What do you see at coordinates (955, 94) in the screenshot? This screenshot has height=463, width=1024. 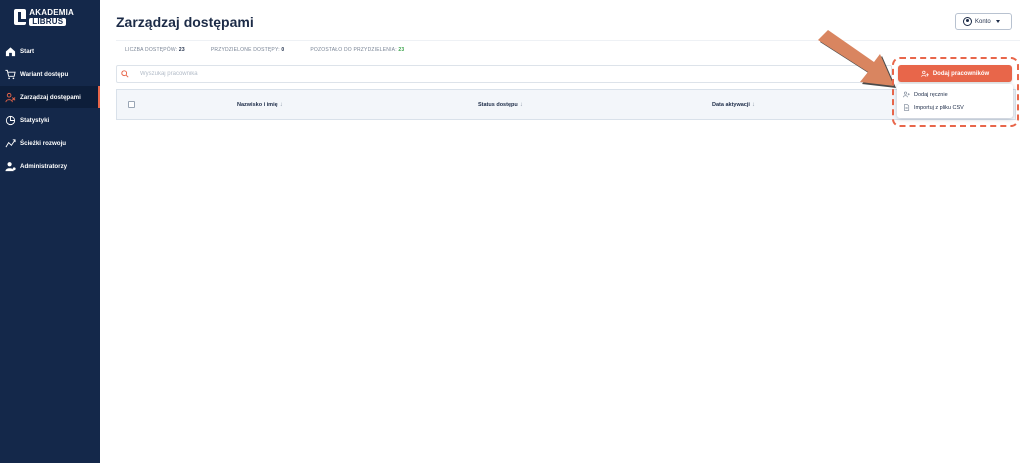 I see `menu-item-add-manually: Dodaj ręcznie` at bounding box center [955, 94].